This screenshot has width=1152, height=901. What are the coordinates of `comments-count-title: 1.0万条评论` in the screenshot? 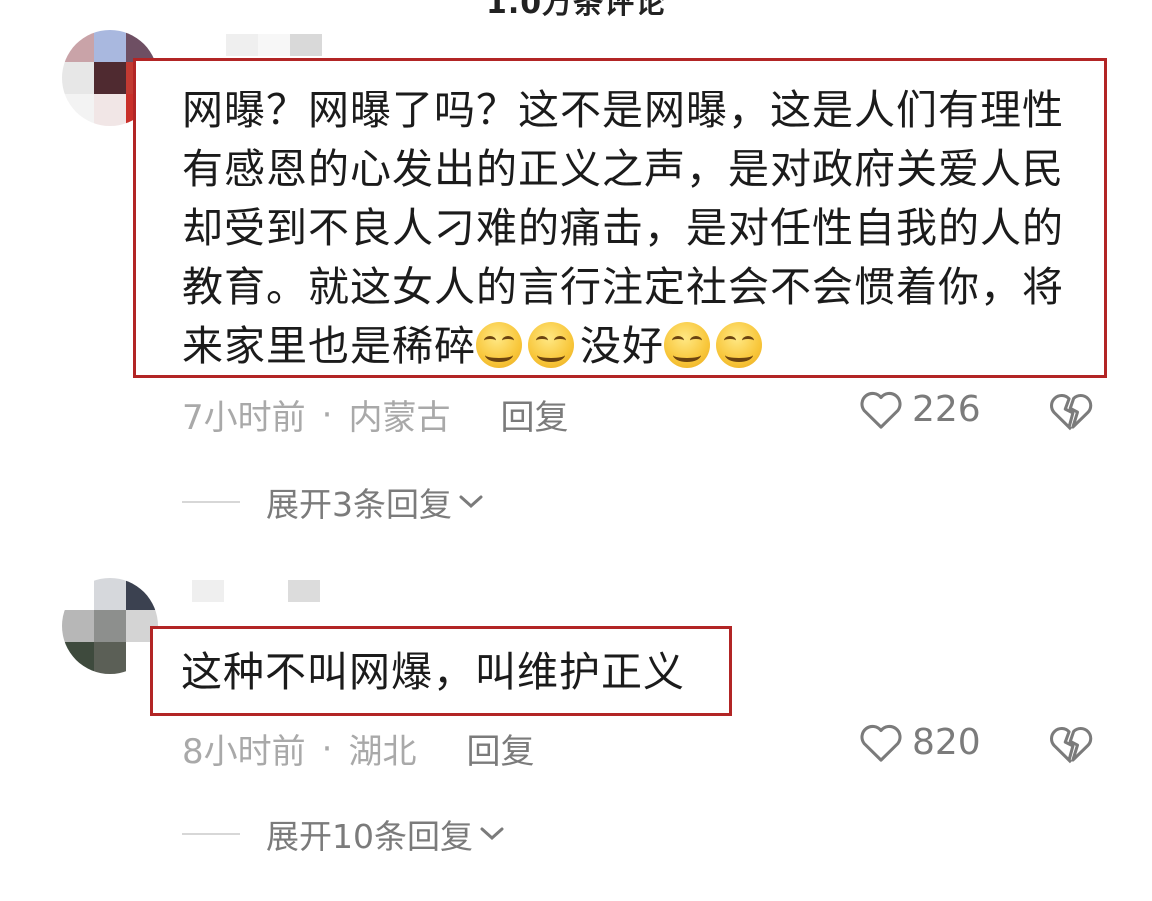 It's located at (576, 10).